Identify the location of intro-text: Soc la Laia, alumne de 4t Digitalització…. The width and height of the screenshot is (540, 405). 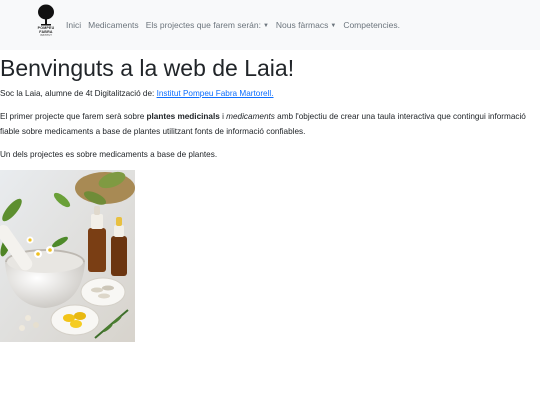
(78, 93).